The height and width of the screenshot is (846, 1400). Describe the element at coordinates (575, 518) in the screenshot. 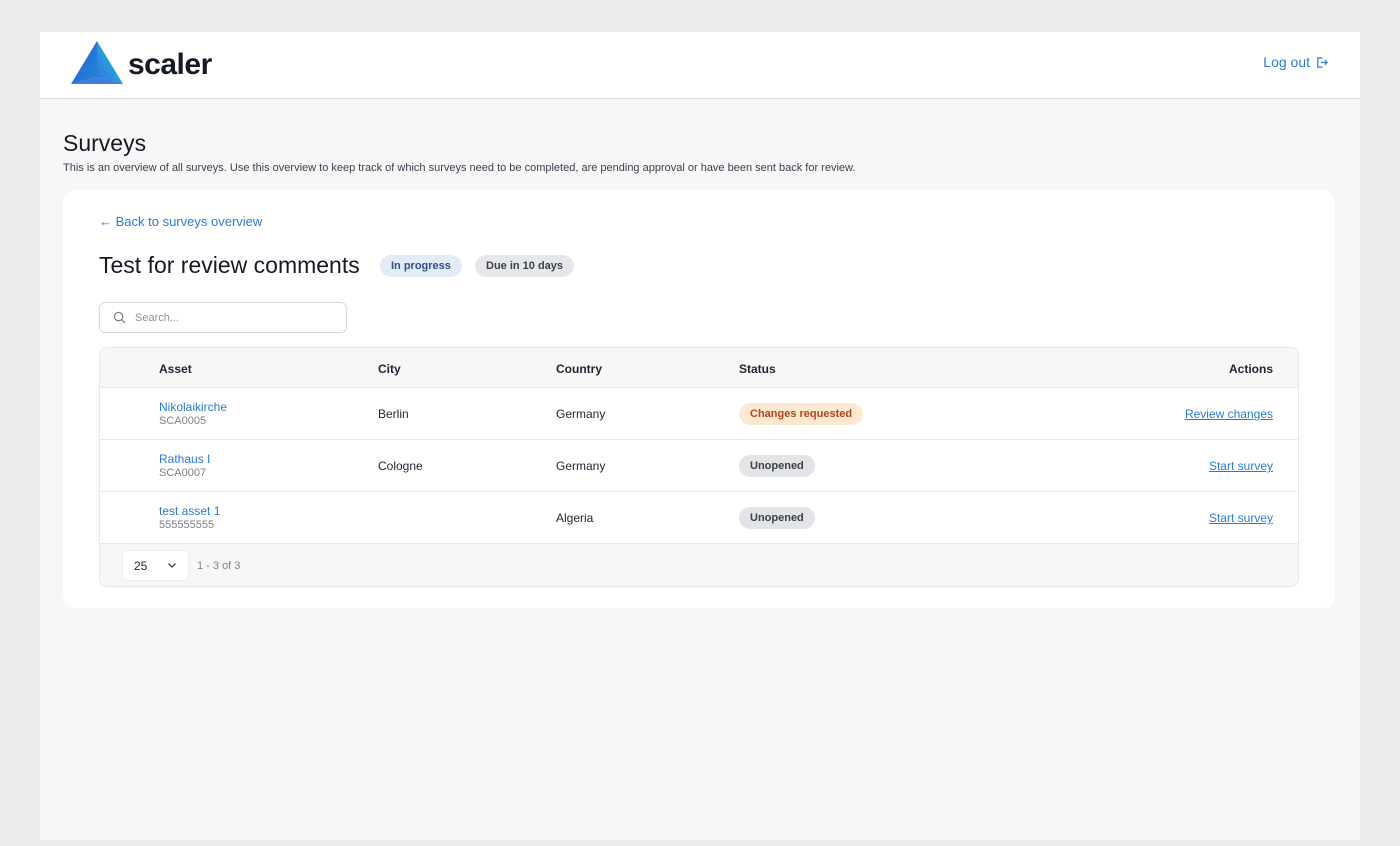

I see `country-cell: Algeria` at that location.